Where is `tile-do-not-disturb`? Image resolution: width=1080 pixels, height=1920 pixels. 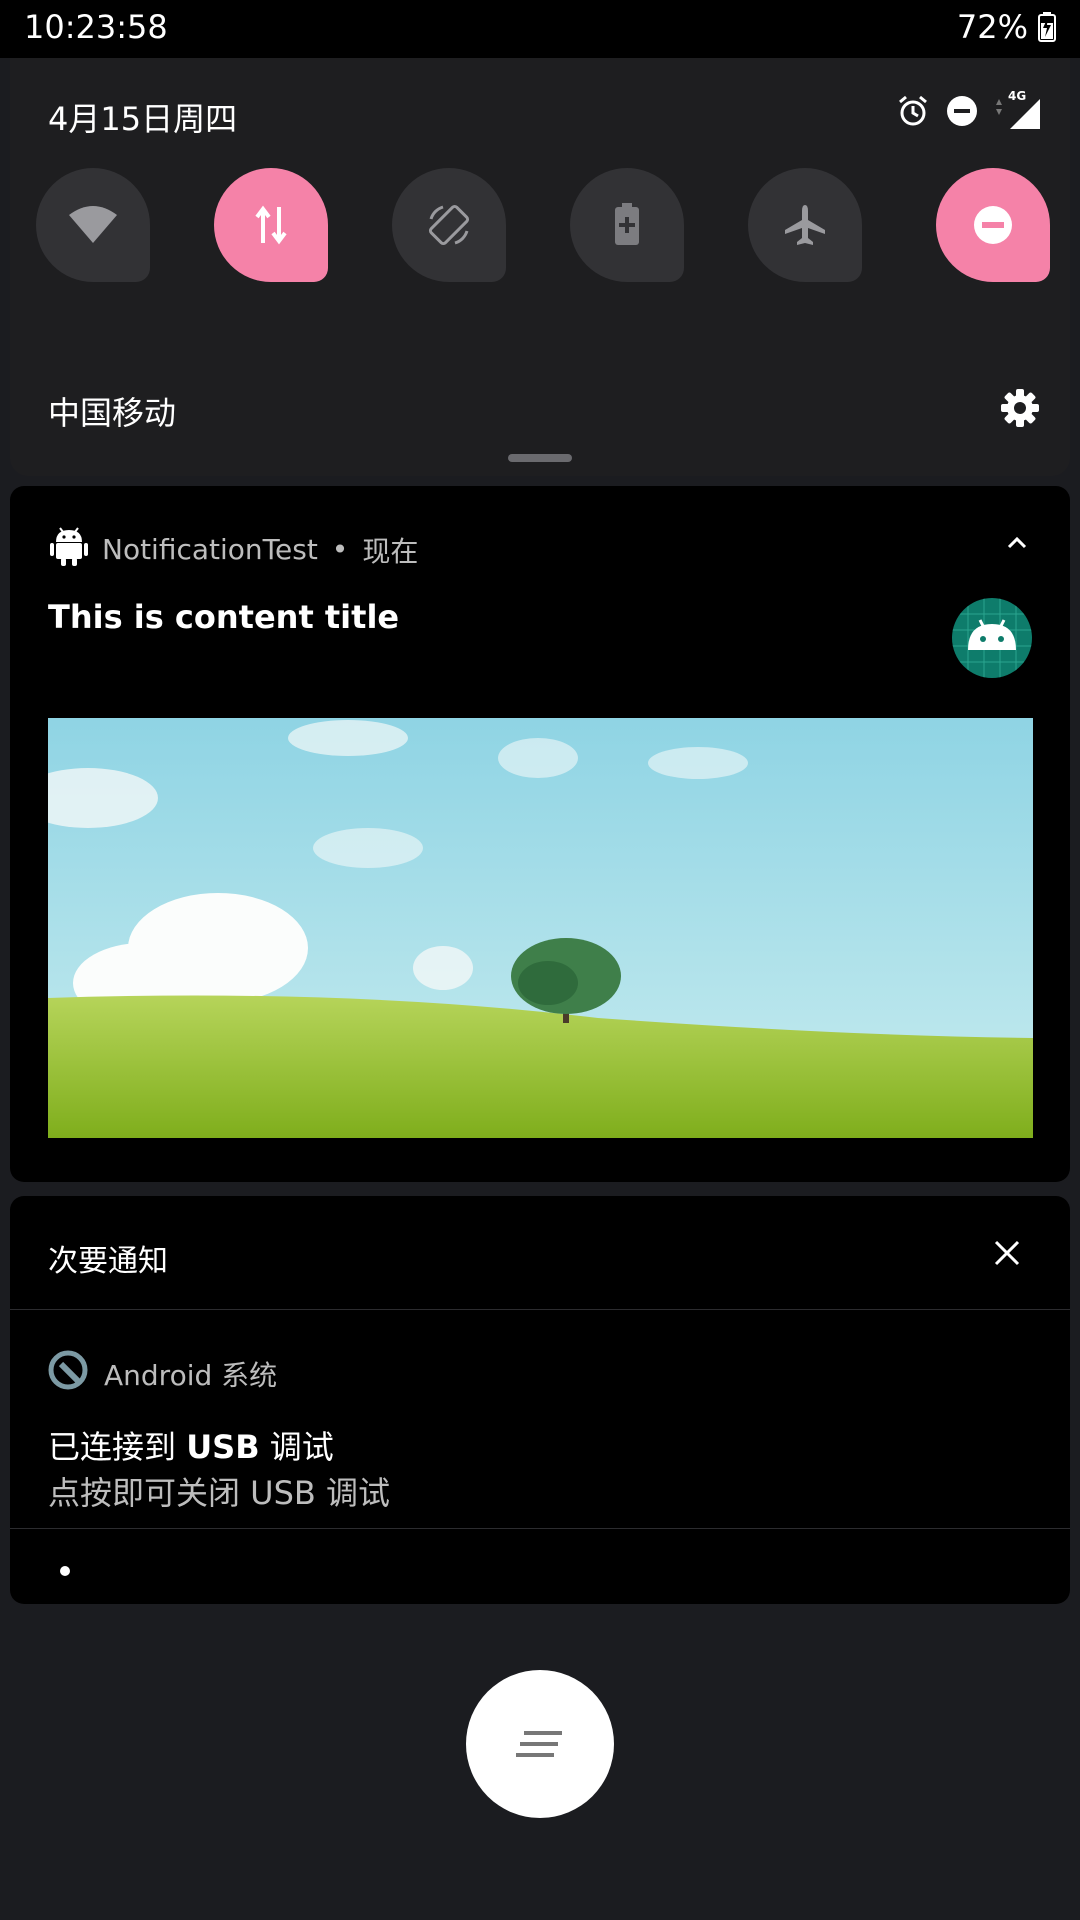
tile-do-not-disturb is located at coordinates (993, 225).